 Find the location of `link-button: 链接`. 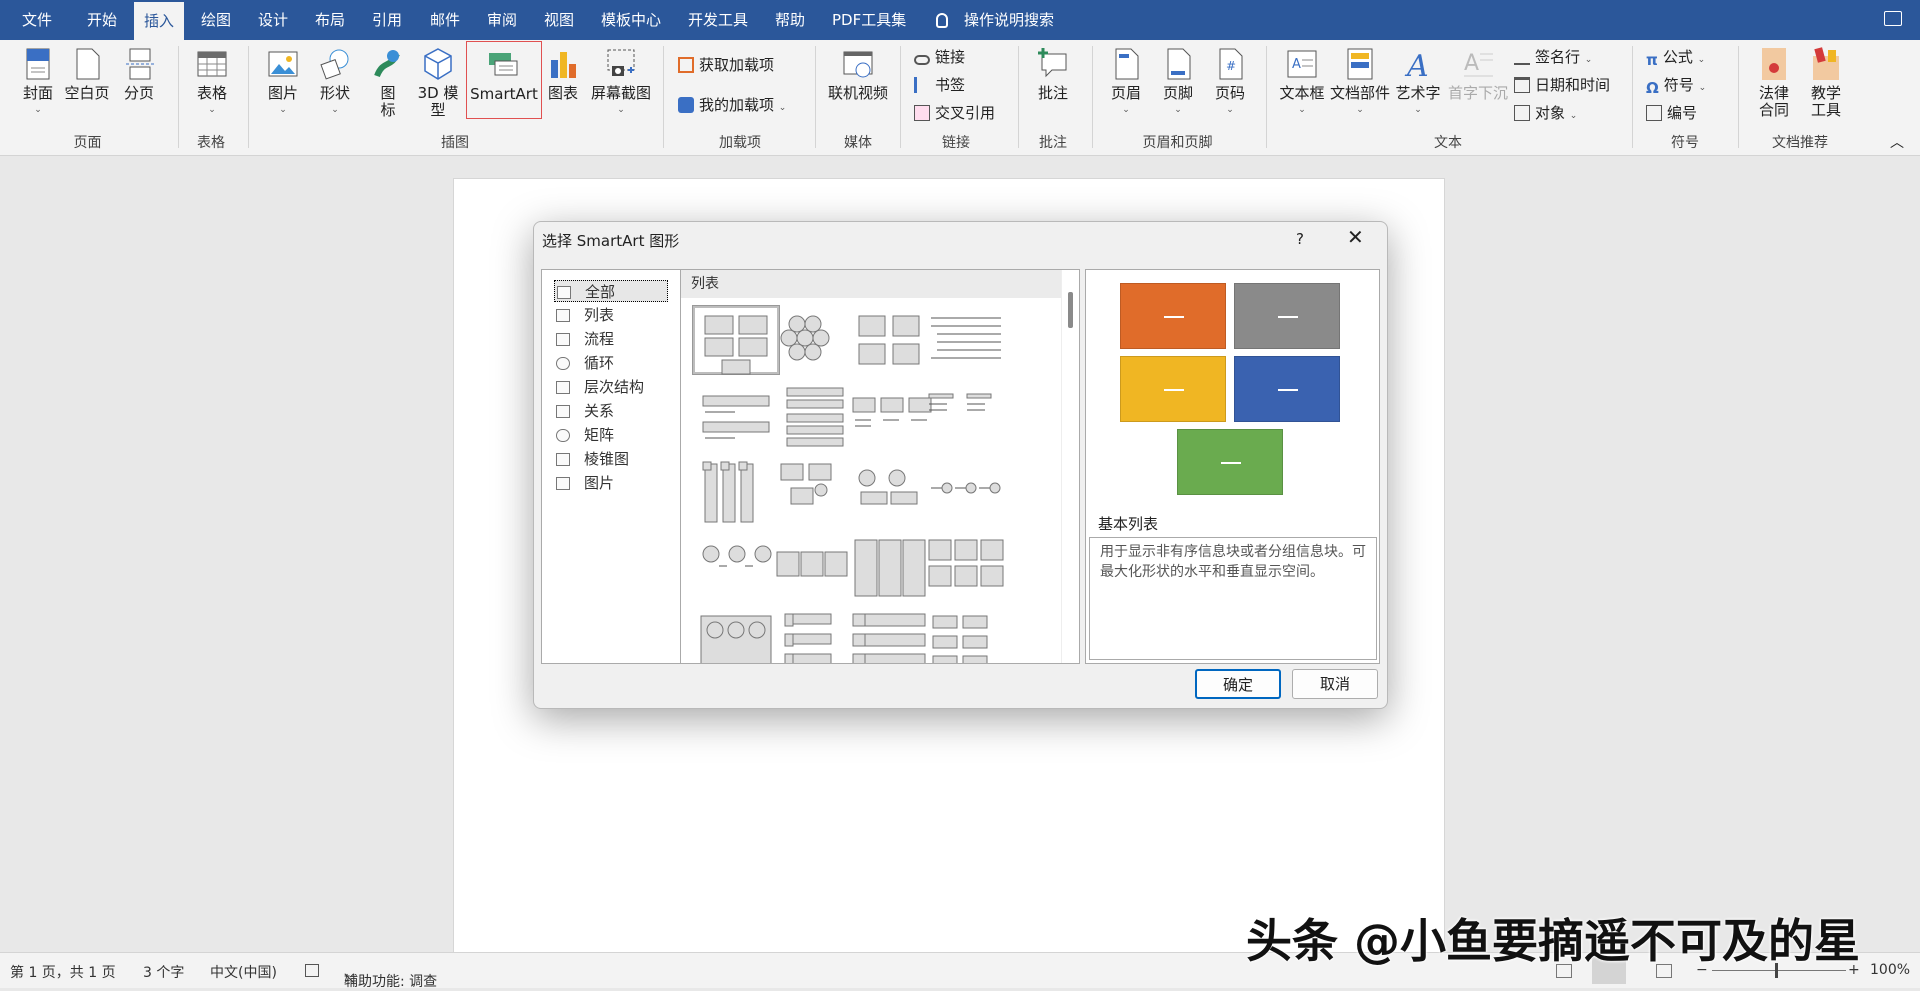

link-button: 链接 is located at coordinates (939, 57).